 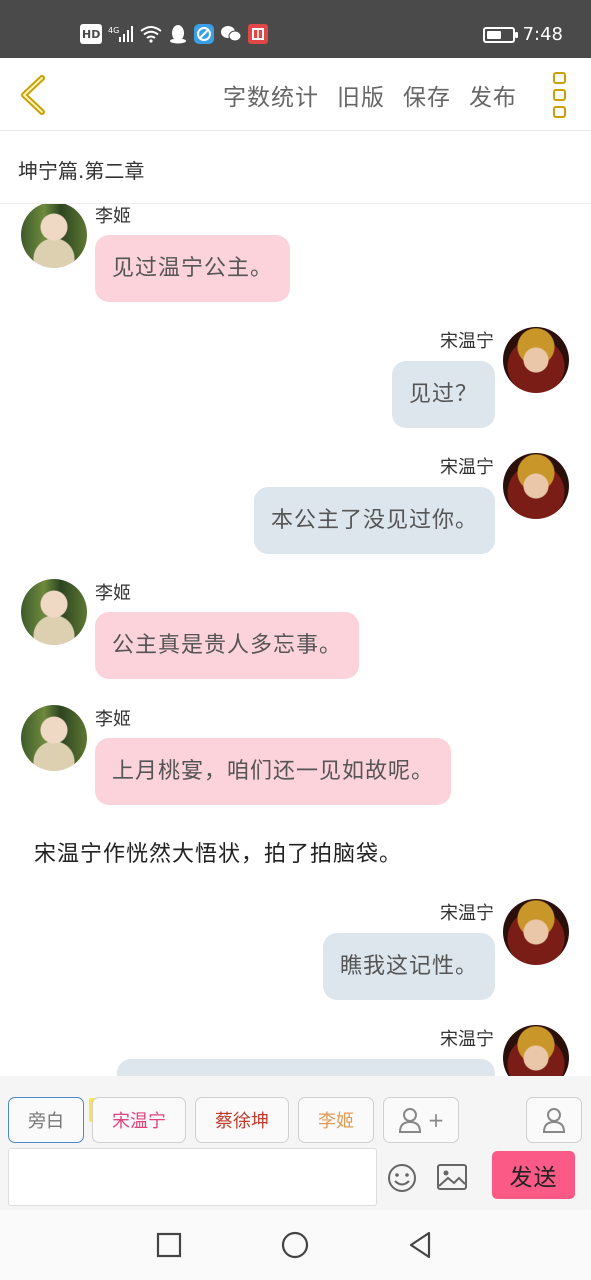 I want to click on role-li-ji-button: 李姬, so click(x=336, y=1120).